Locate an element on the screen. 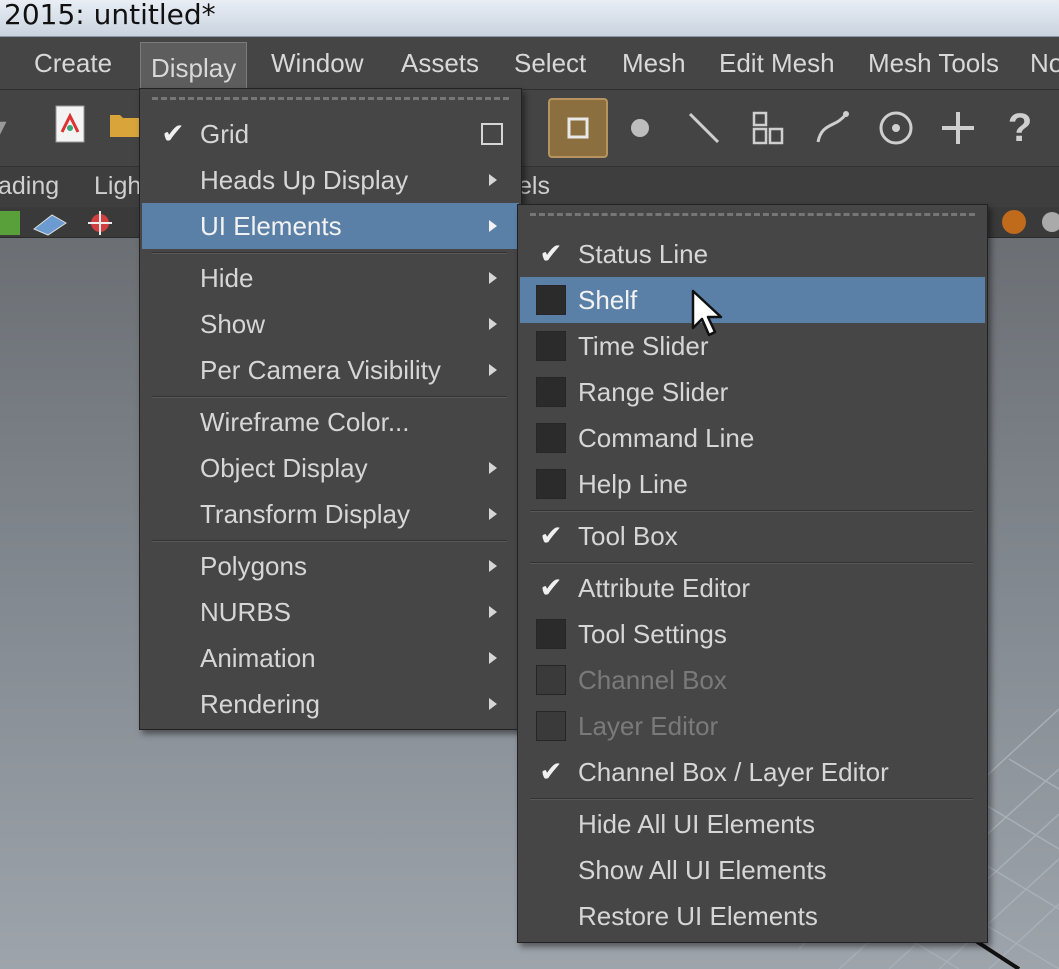 The width and height of the screenshot is (1059, 969). menu-edit-mesh: Edit Mesh is located at coordinates (777, 63).